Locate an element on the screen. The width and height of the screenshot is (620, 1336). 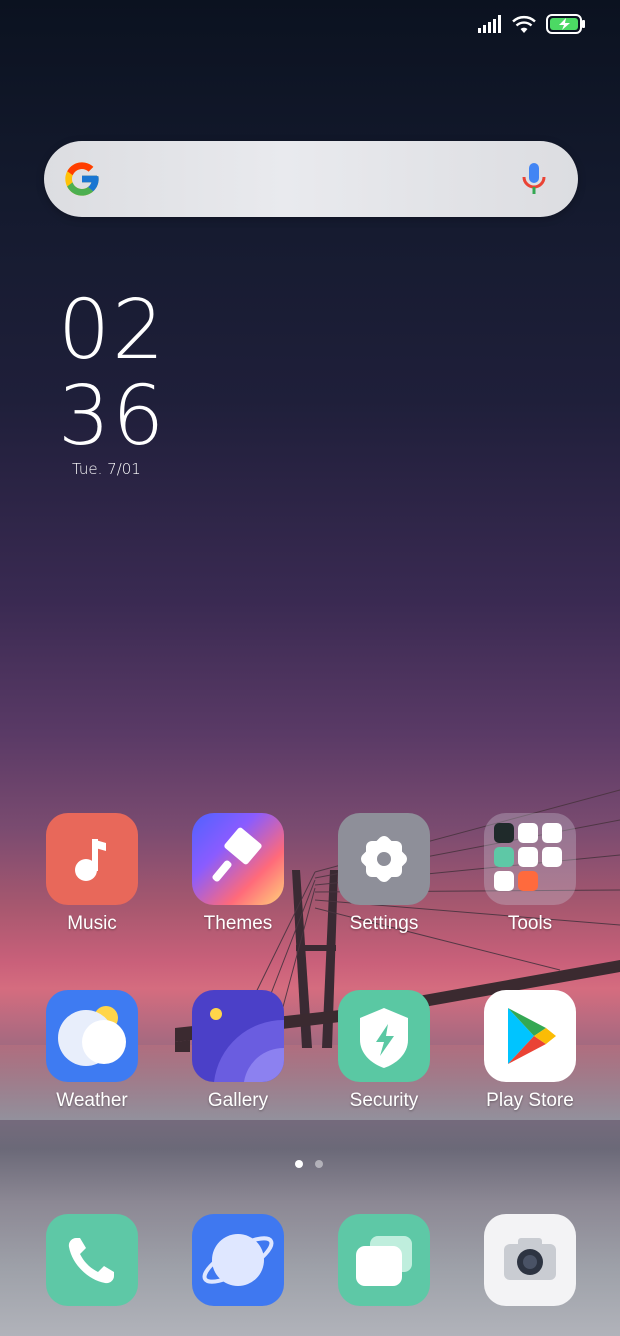
play-store-icon is located at coordinates (530, 1036).